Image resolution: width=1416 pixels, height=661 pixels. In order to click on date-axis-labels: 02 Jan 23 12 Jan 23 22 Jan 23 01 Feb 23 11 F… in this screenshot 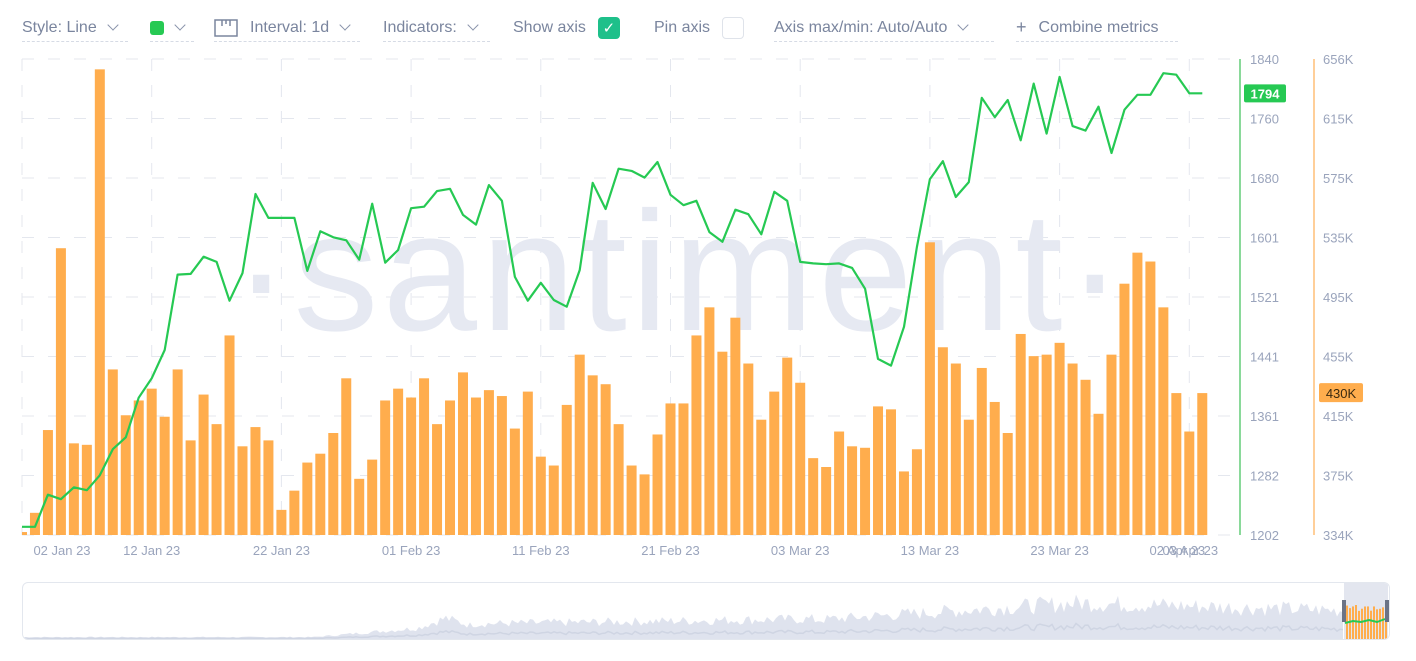, I will do `click(625, 550)`.